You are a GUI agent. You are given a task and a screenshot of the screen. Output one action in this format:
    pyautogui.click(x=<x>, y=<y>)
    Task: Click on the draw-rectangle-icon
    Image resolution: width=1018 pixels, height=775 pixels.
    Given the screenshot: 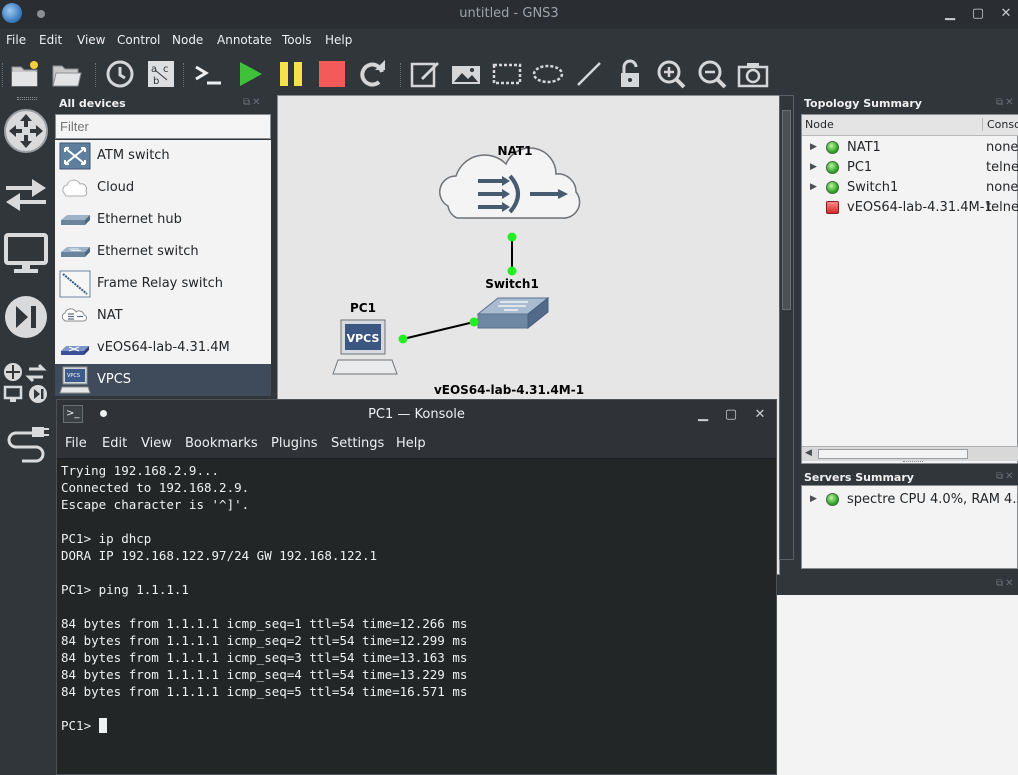 What is the action you would take?
    pyautogui.click(x=507, y=74)
    